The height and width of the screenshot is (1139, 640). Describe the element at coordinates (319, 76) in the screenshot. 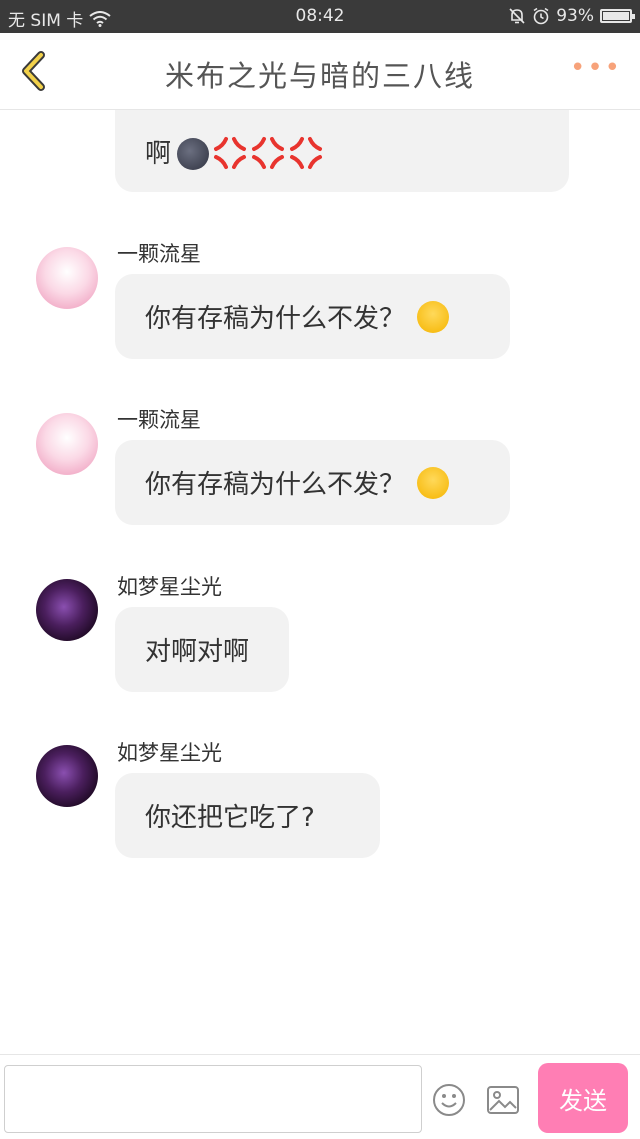

I see `page-title: 米布之光与暗的三八线` at that location.